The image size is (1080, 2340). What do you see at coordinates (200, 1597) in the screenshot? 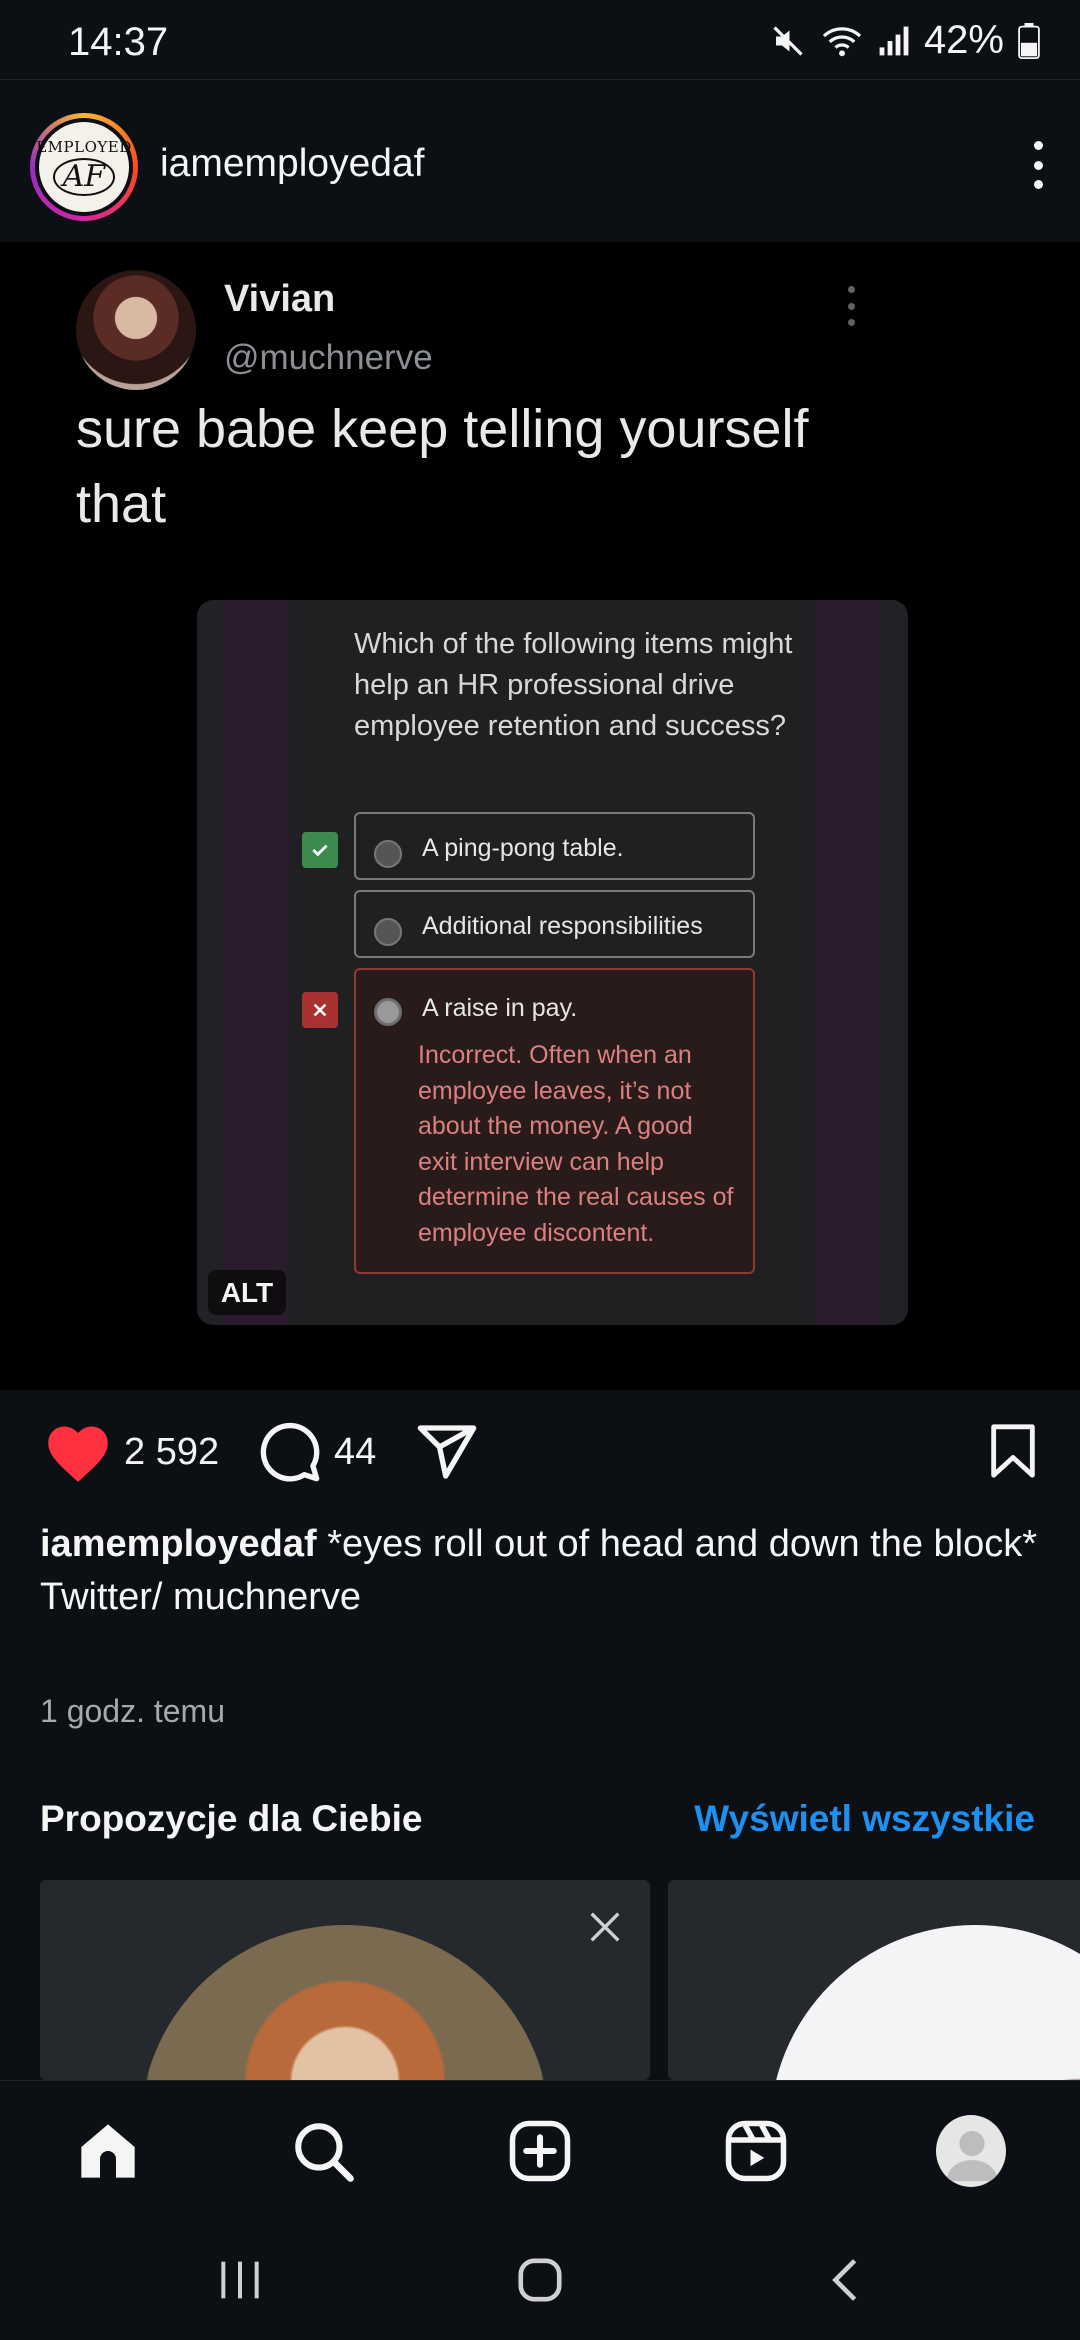
I see `caption-credit: Twitter/ muchnerve` at bounding box center [200, 1597].